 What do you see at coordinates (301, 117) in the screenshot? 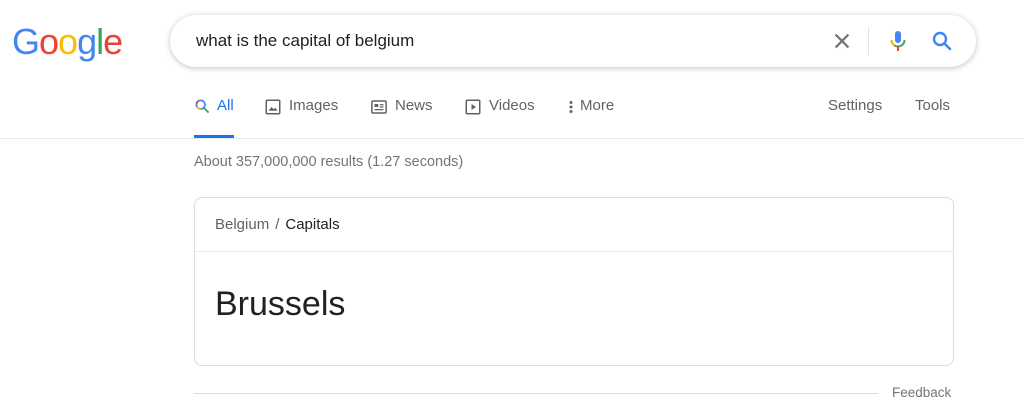
I see `tab-images: Images` at bounding box center [301, 117].